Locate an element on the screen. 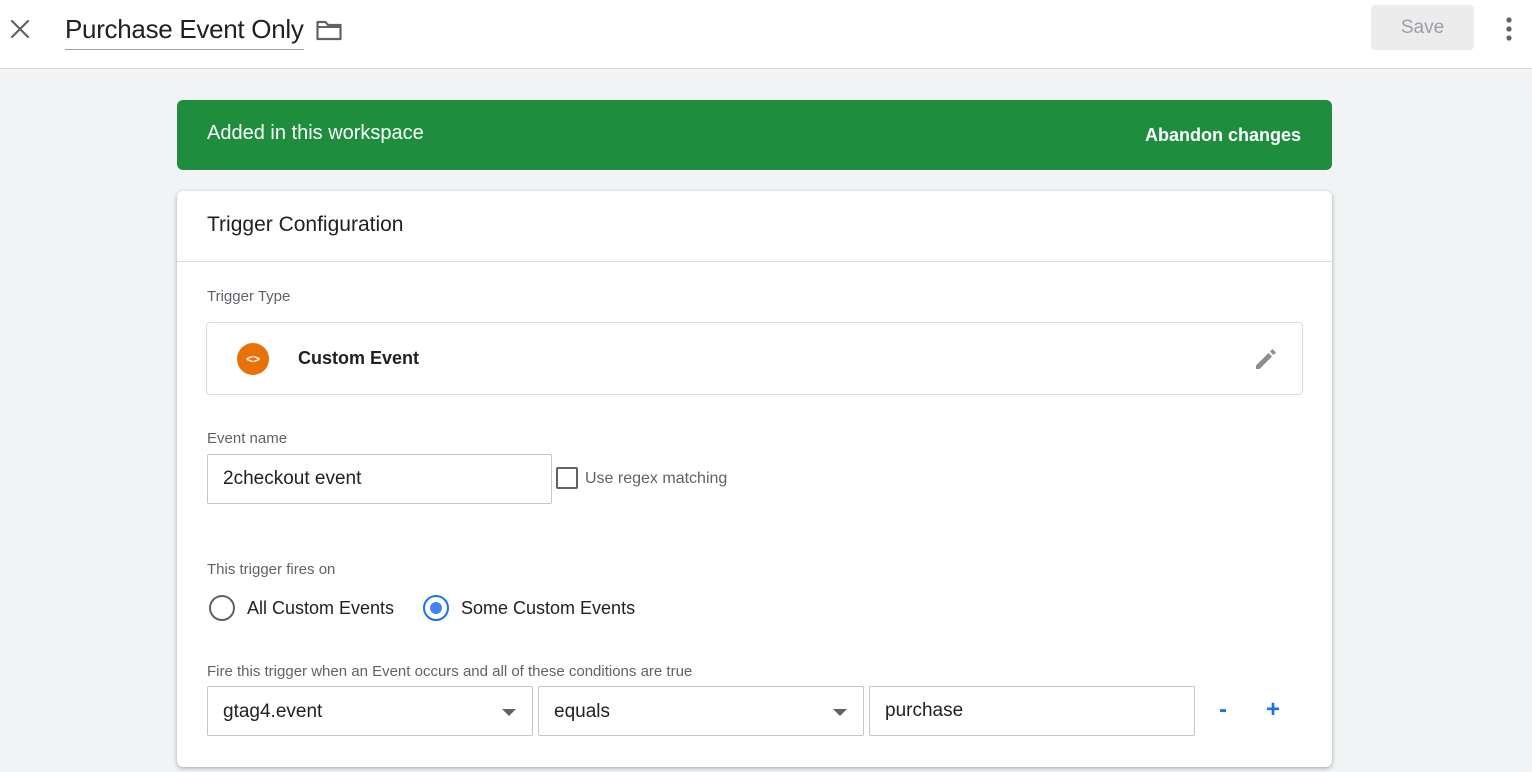 The height and width of the screenshot is (772, 1532). top-bar: Purchase Event Only Save is located at coordinates (766, 34).